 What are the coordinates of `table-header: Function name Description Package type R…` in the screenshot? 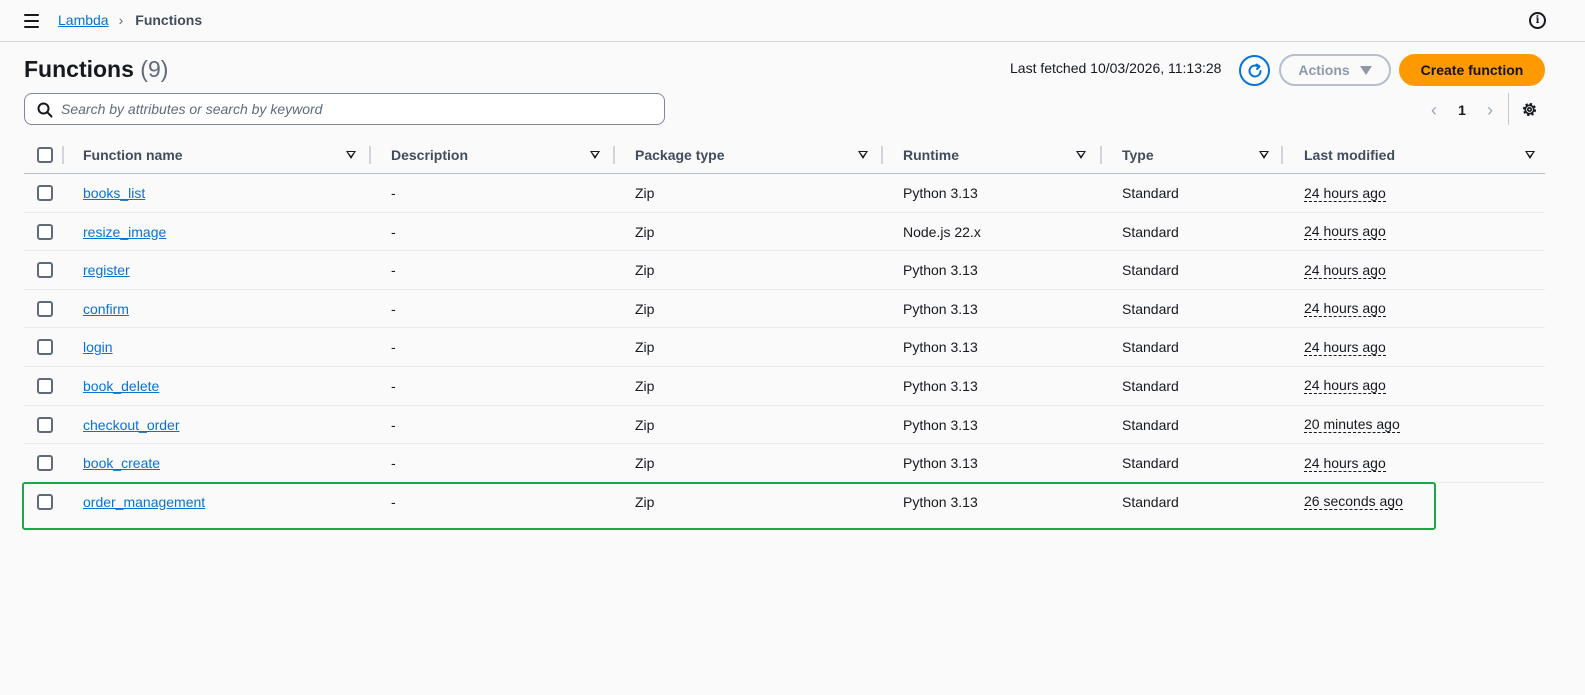 It's located at (784, 155).